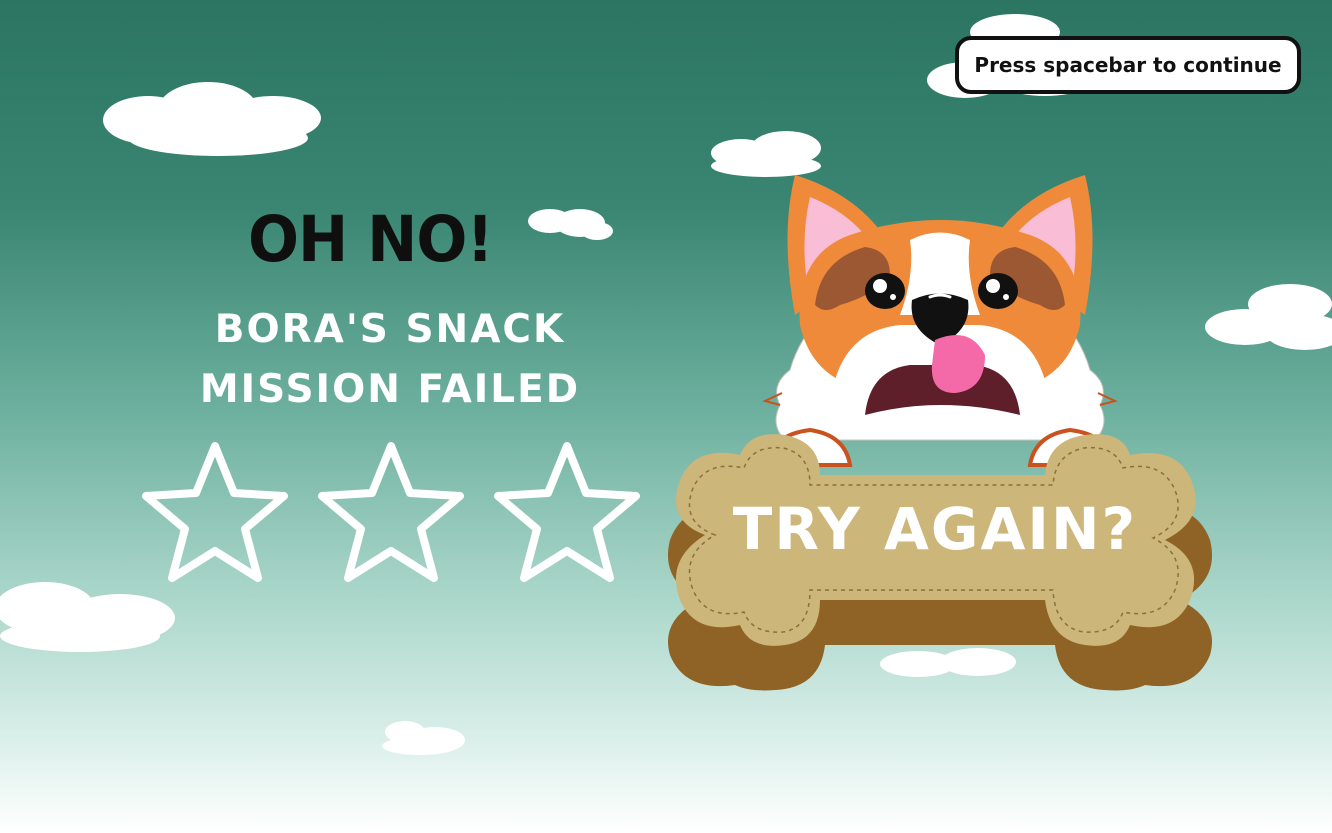 The width and height of the screenshot is (1332, 833). I want to click on bone-icon, so click(940, 562).